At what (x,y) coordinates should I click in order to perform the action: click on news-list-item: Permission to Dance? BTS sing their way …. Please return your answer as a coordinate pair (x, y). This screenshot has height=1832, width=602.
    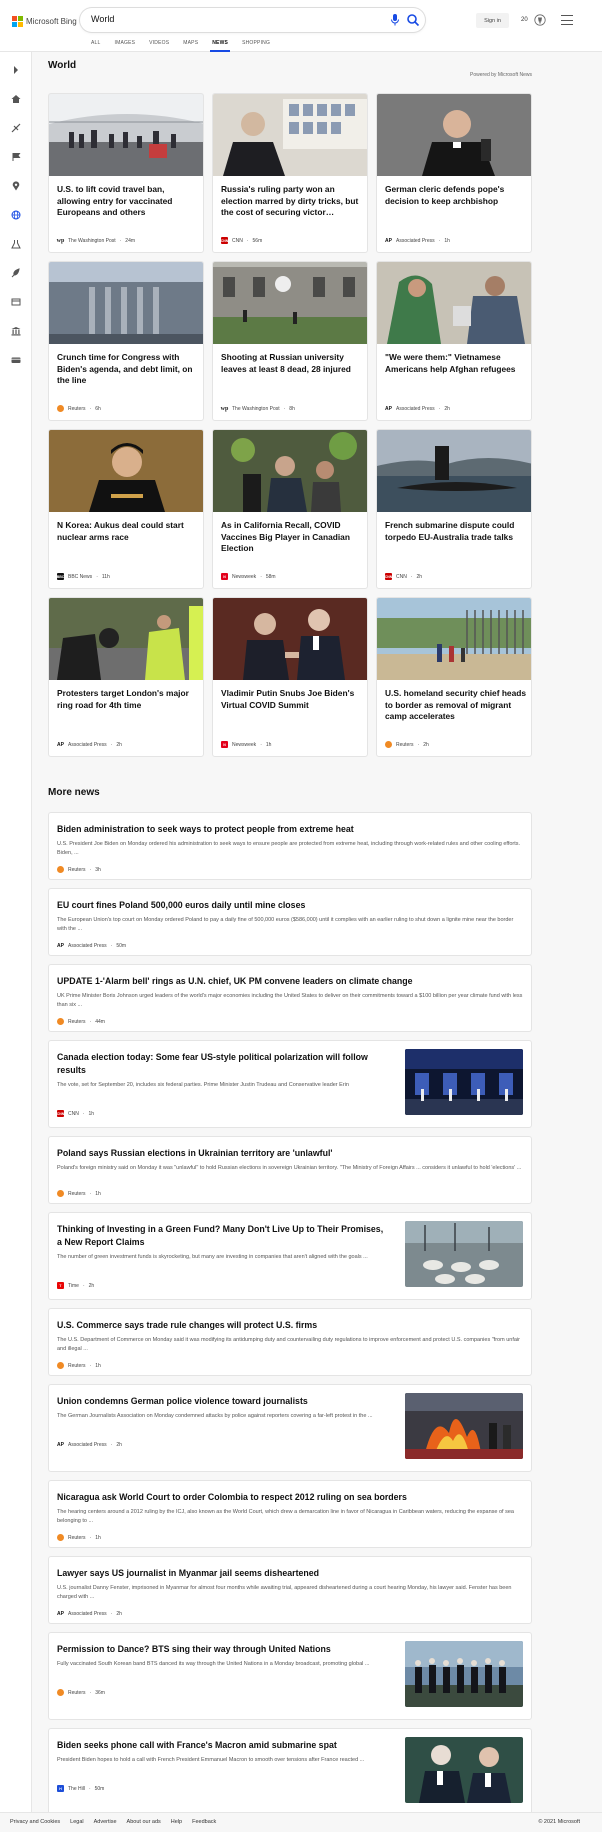
    Looking at the image, I should click on (290, 1676).